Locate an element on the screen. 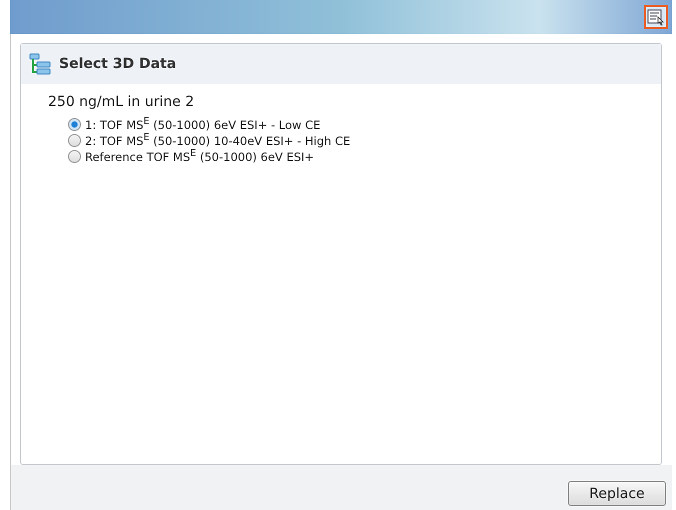  panel-toggle-button is located at coordinates (656, 17).